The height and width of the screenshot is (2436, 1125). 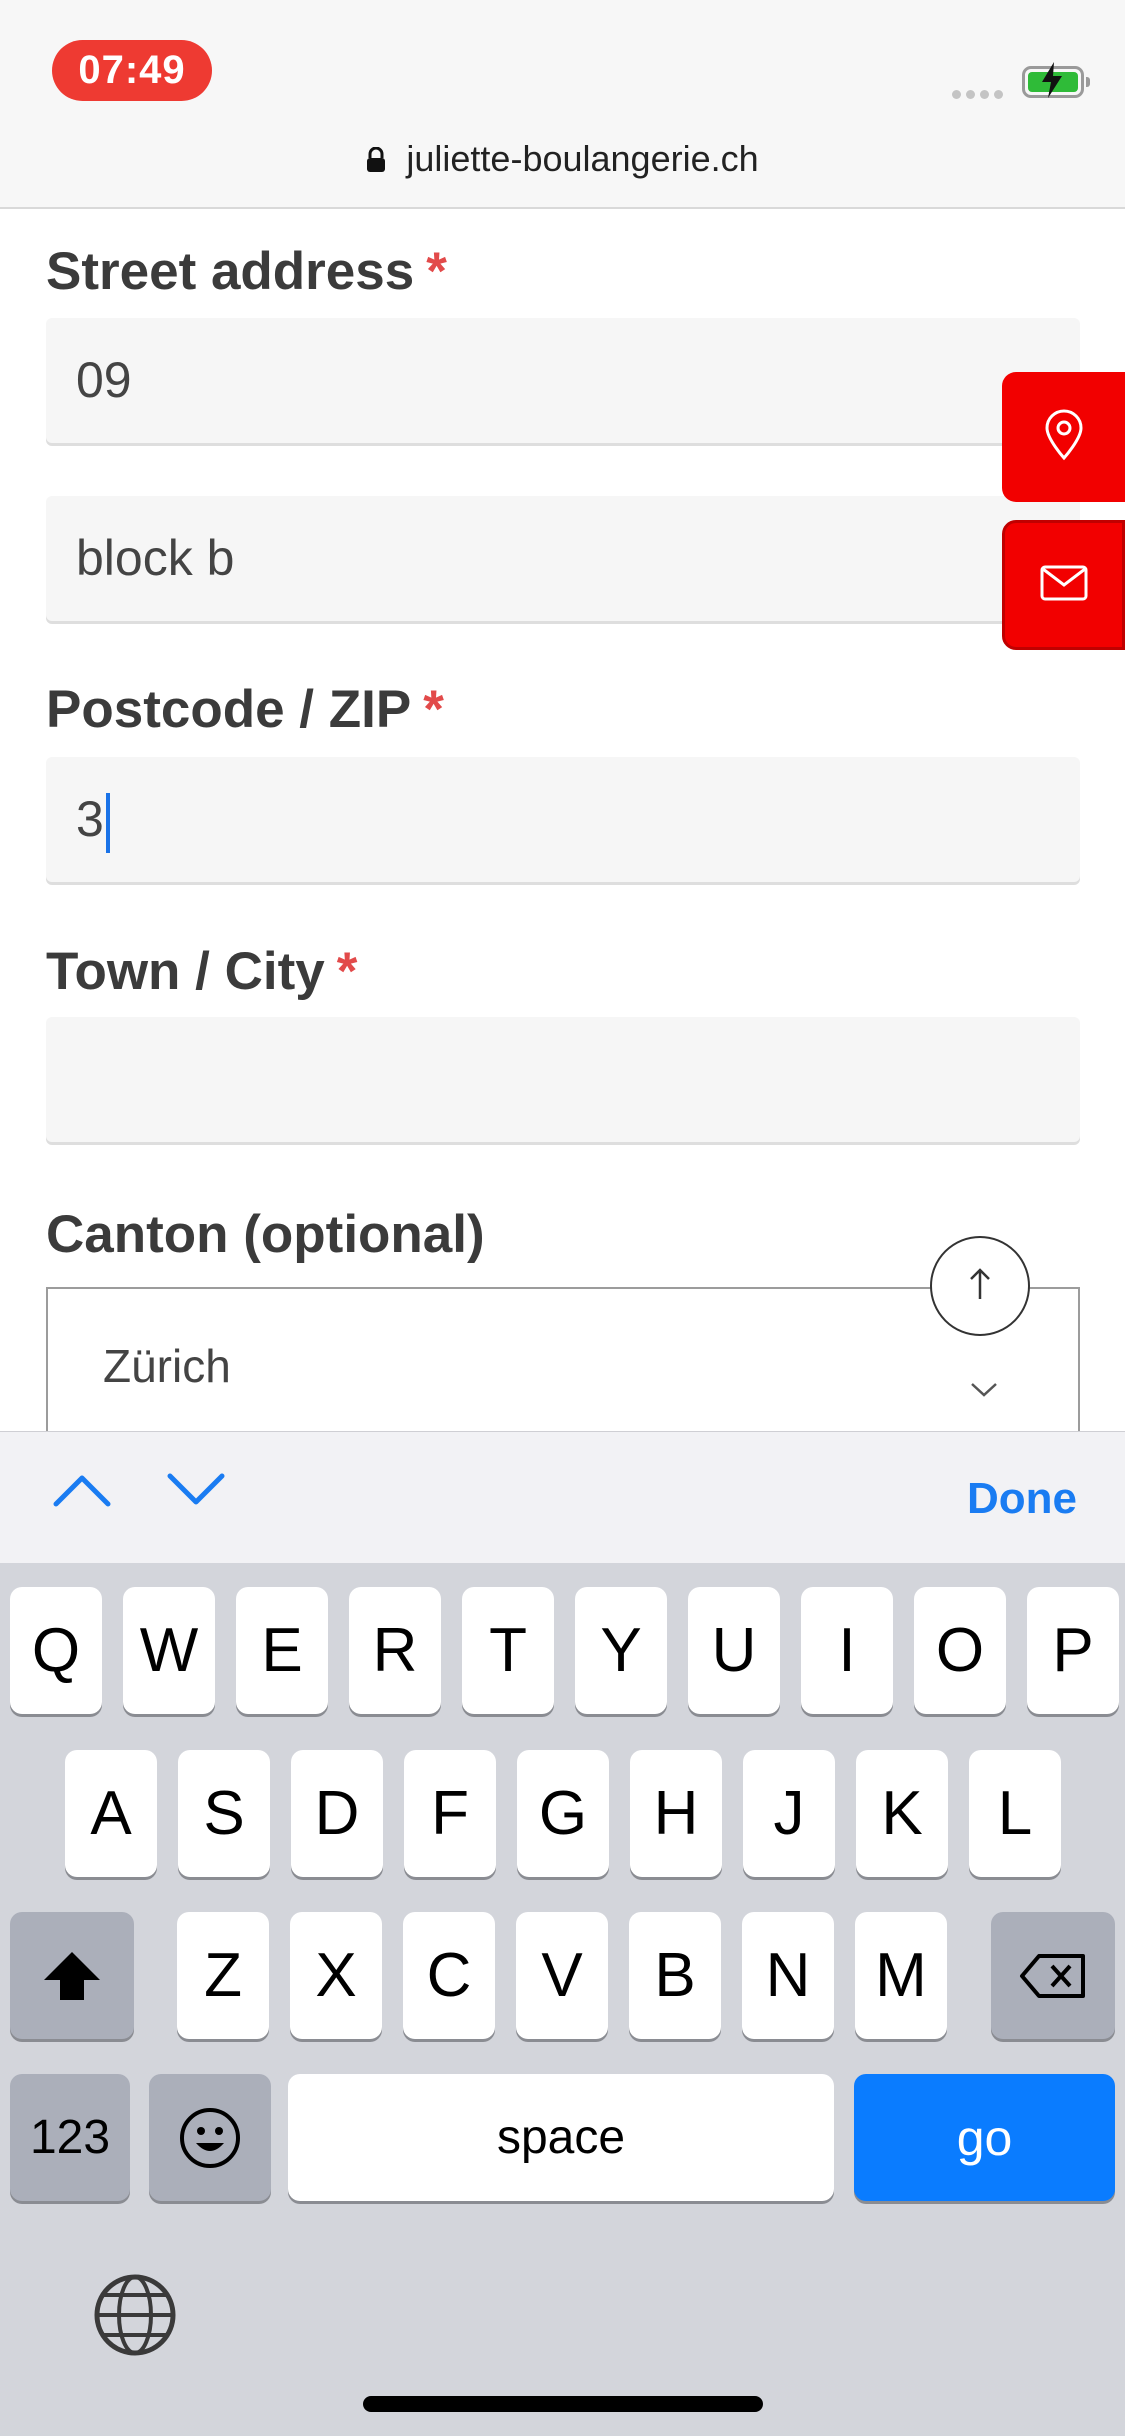 I want to click on key-o: O, so click(x=960, y=1650).